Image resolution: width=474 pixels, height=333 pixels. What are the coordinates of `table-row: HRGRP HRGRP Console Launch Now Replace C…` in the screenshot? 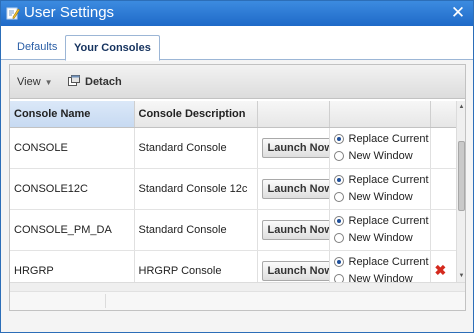 It's located at (233, 266).